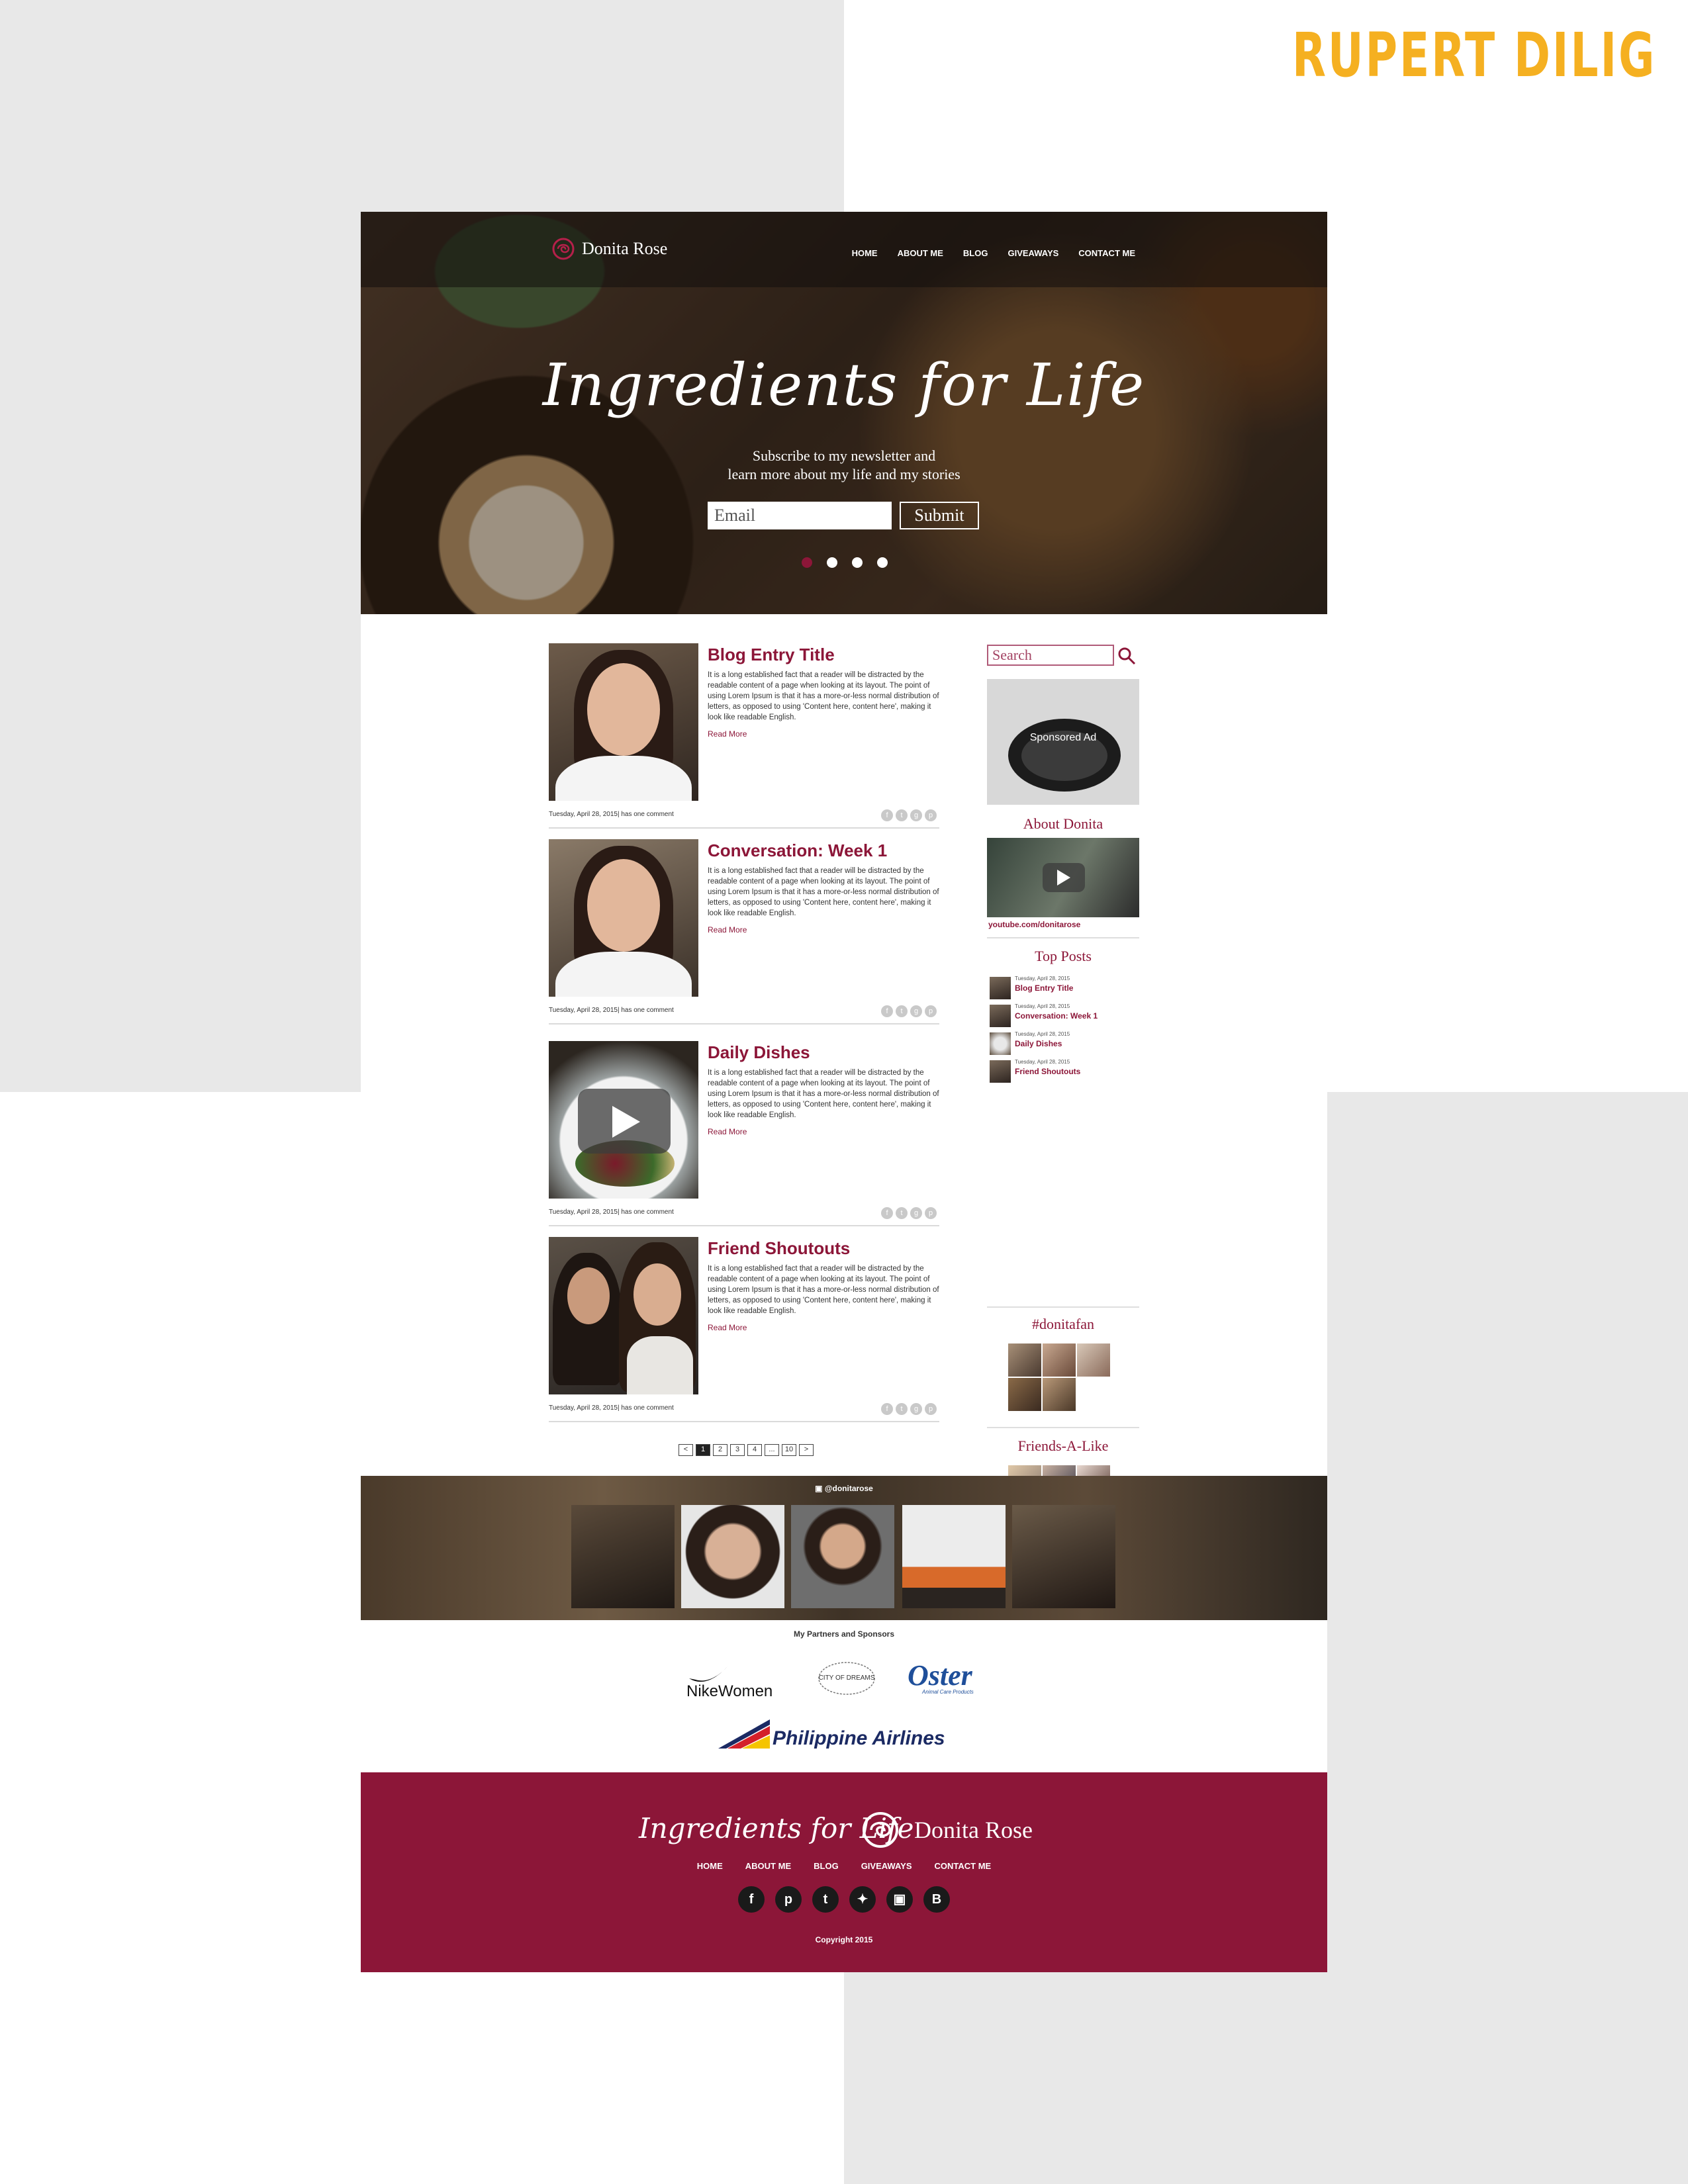  What do you see at coordinates (936, 1900) in the screenshot?
I see `blogger-icon: B` at bounding box center [936, 1900].